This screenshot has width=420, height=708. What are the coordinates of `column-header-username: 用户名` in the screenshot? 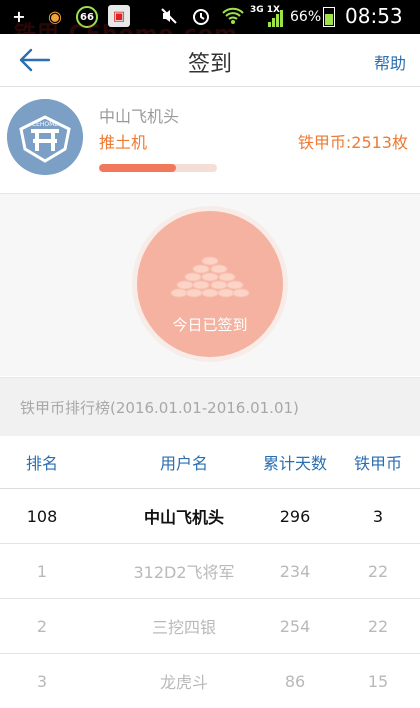 It's located at (183, 463).